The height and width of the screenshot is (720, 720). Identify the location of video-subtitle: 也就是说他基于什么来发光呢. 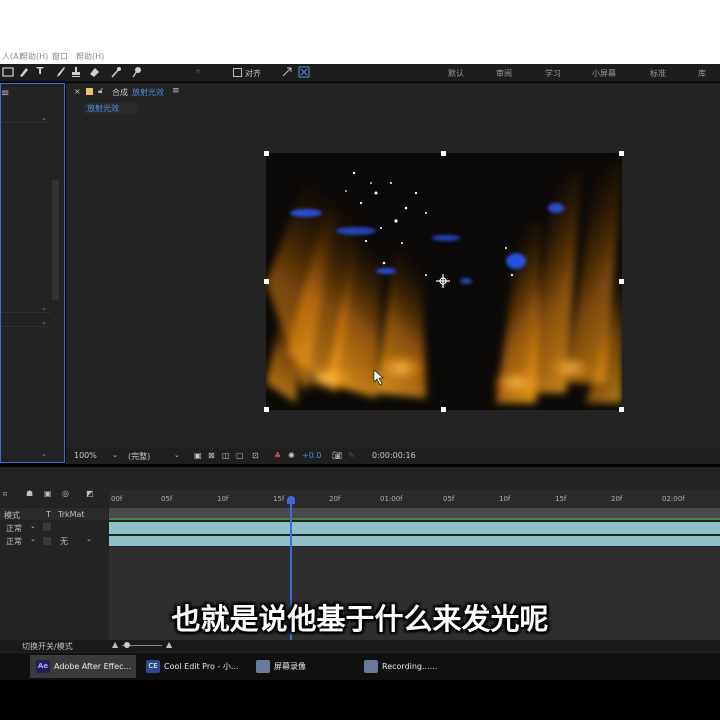
(360, 619).